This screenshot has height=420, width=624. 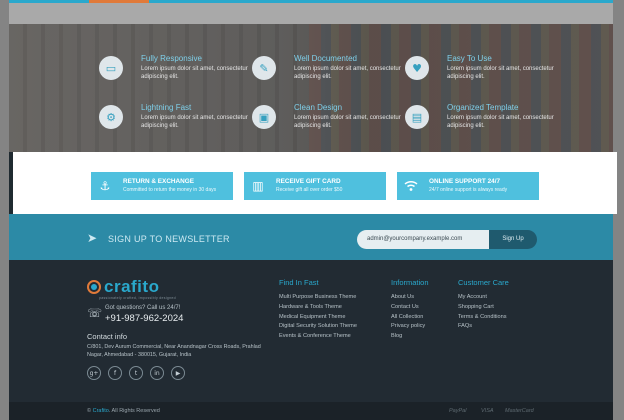 I want to click on footer-link: Terms & Conditions, so click(x=482, y=319).